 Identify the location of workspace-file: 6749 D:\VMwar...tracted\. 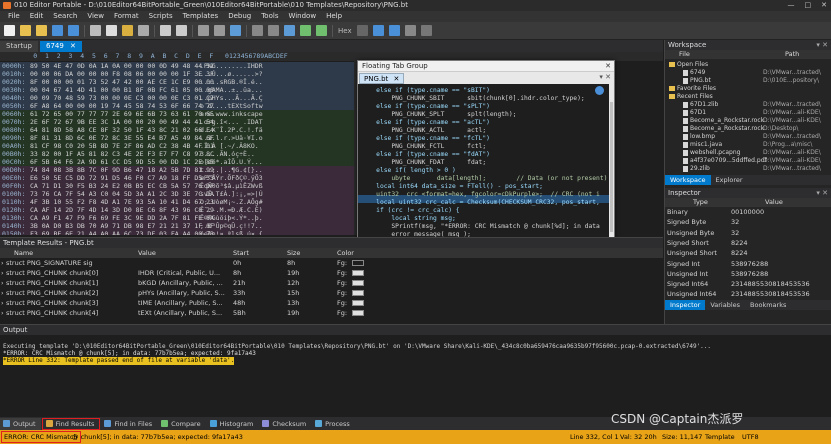
(745, 73).